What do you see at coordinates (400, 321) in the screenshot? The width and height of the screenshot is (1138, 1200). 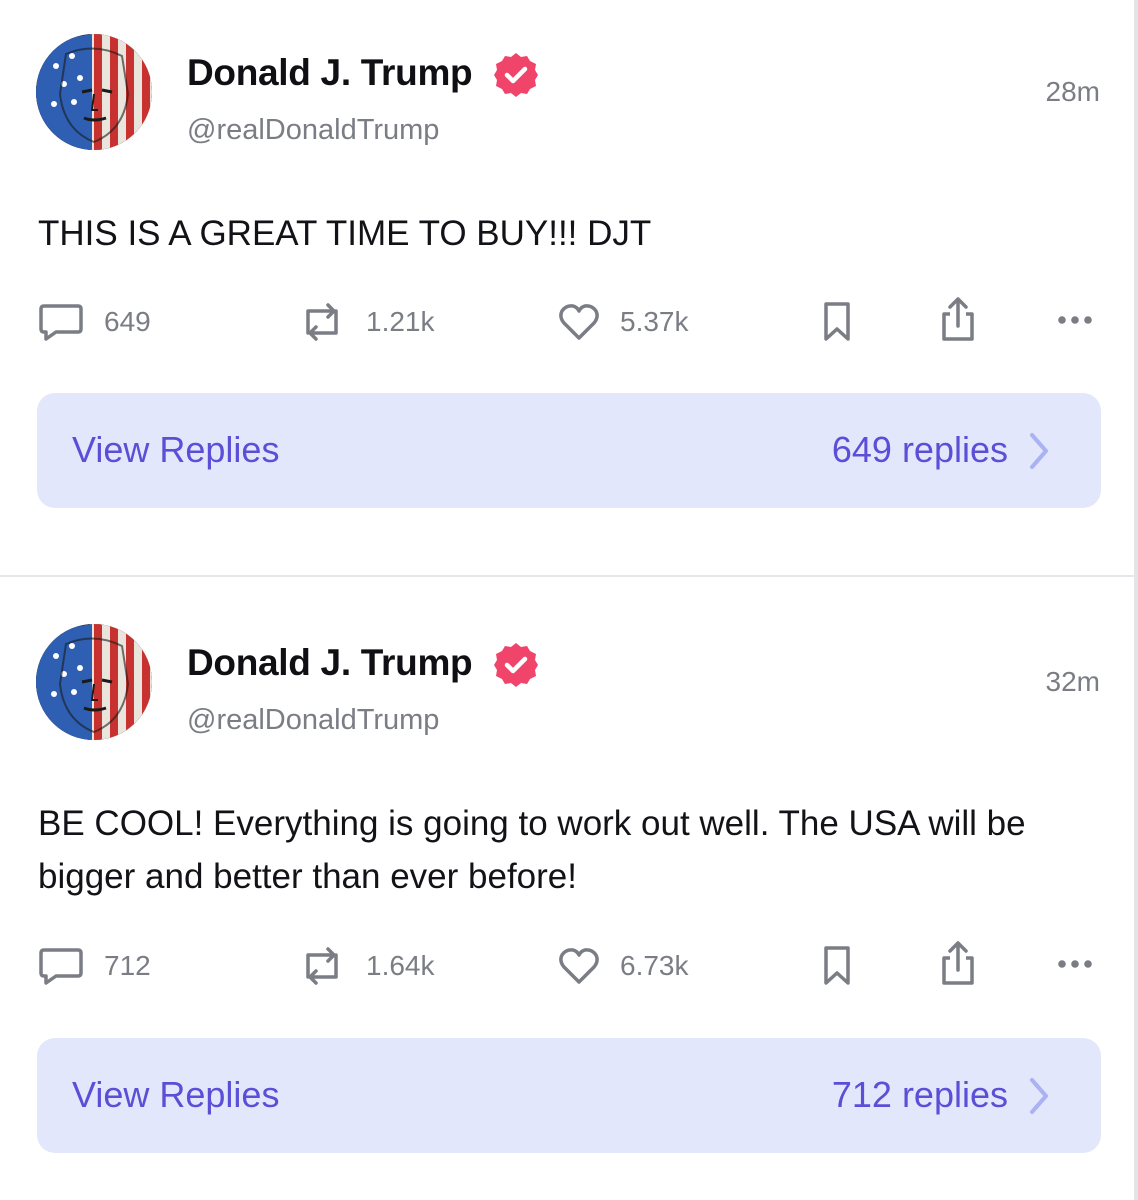 I see `repost-count: 1.21k` at bounding box center [400, 321].